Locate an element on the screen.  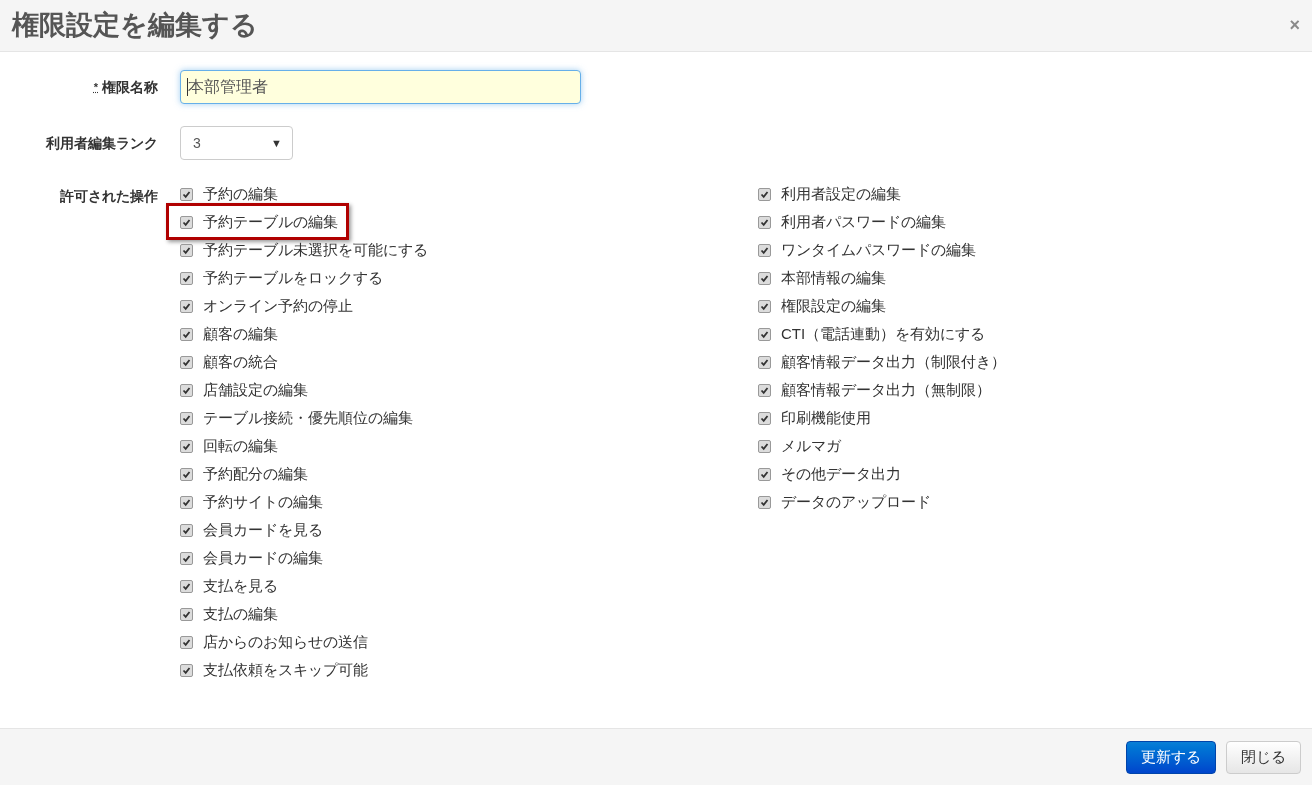
permission-label: 会員カードの編集 is located at coordinates (263, 557).